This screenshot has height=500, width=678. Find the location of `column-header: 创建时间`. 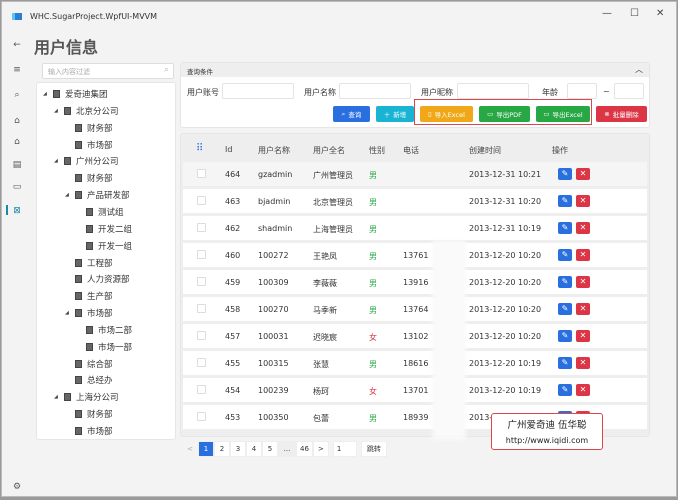

column-header: 创建时间 is located at coordinates (485, 150).